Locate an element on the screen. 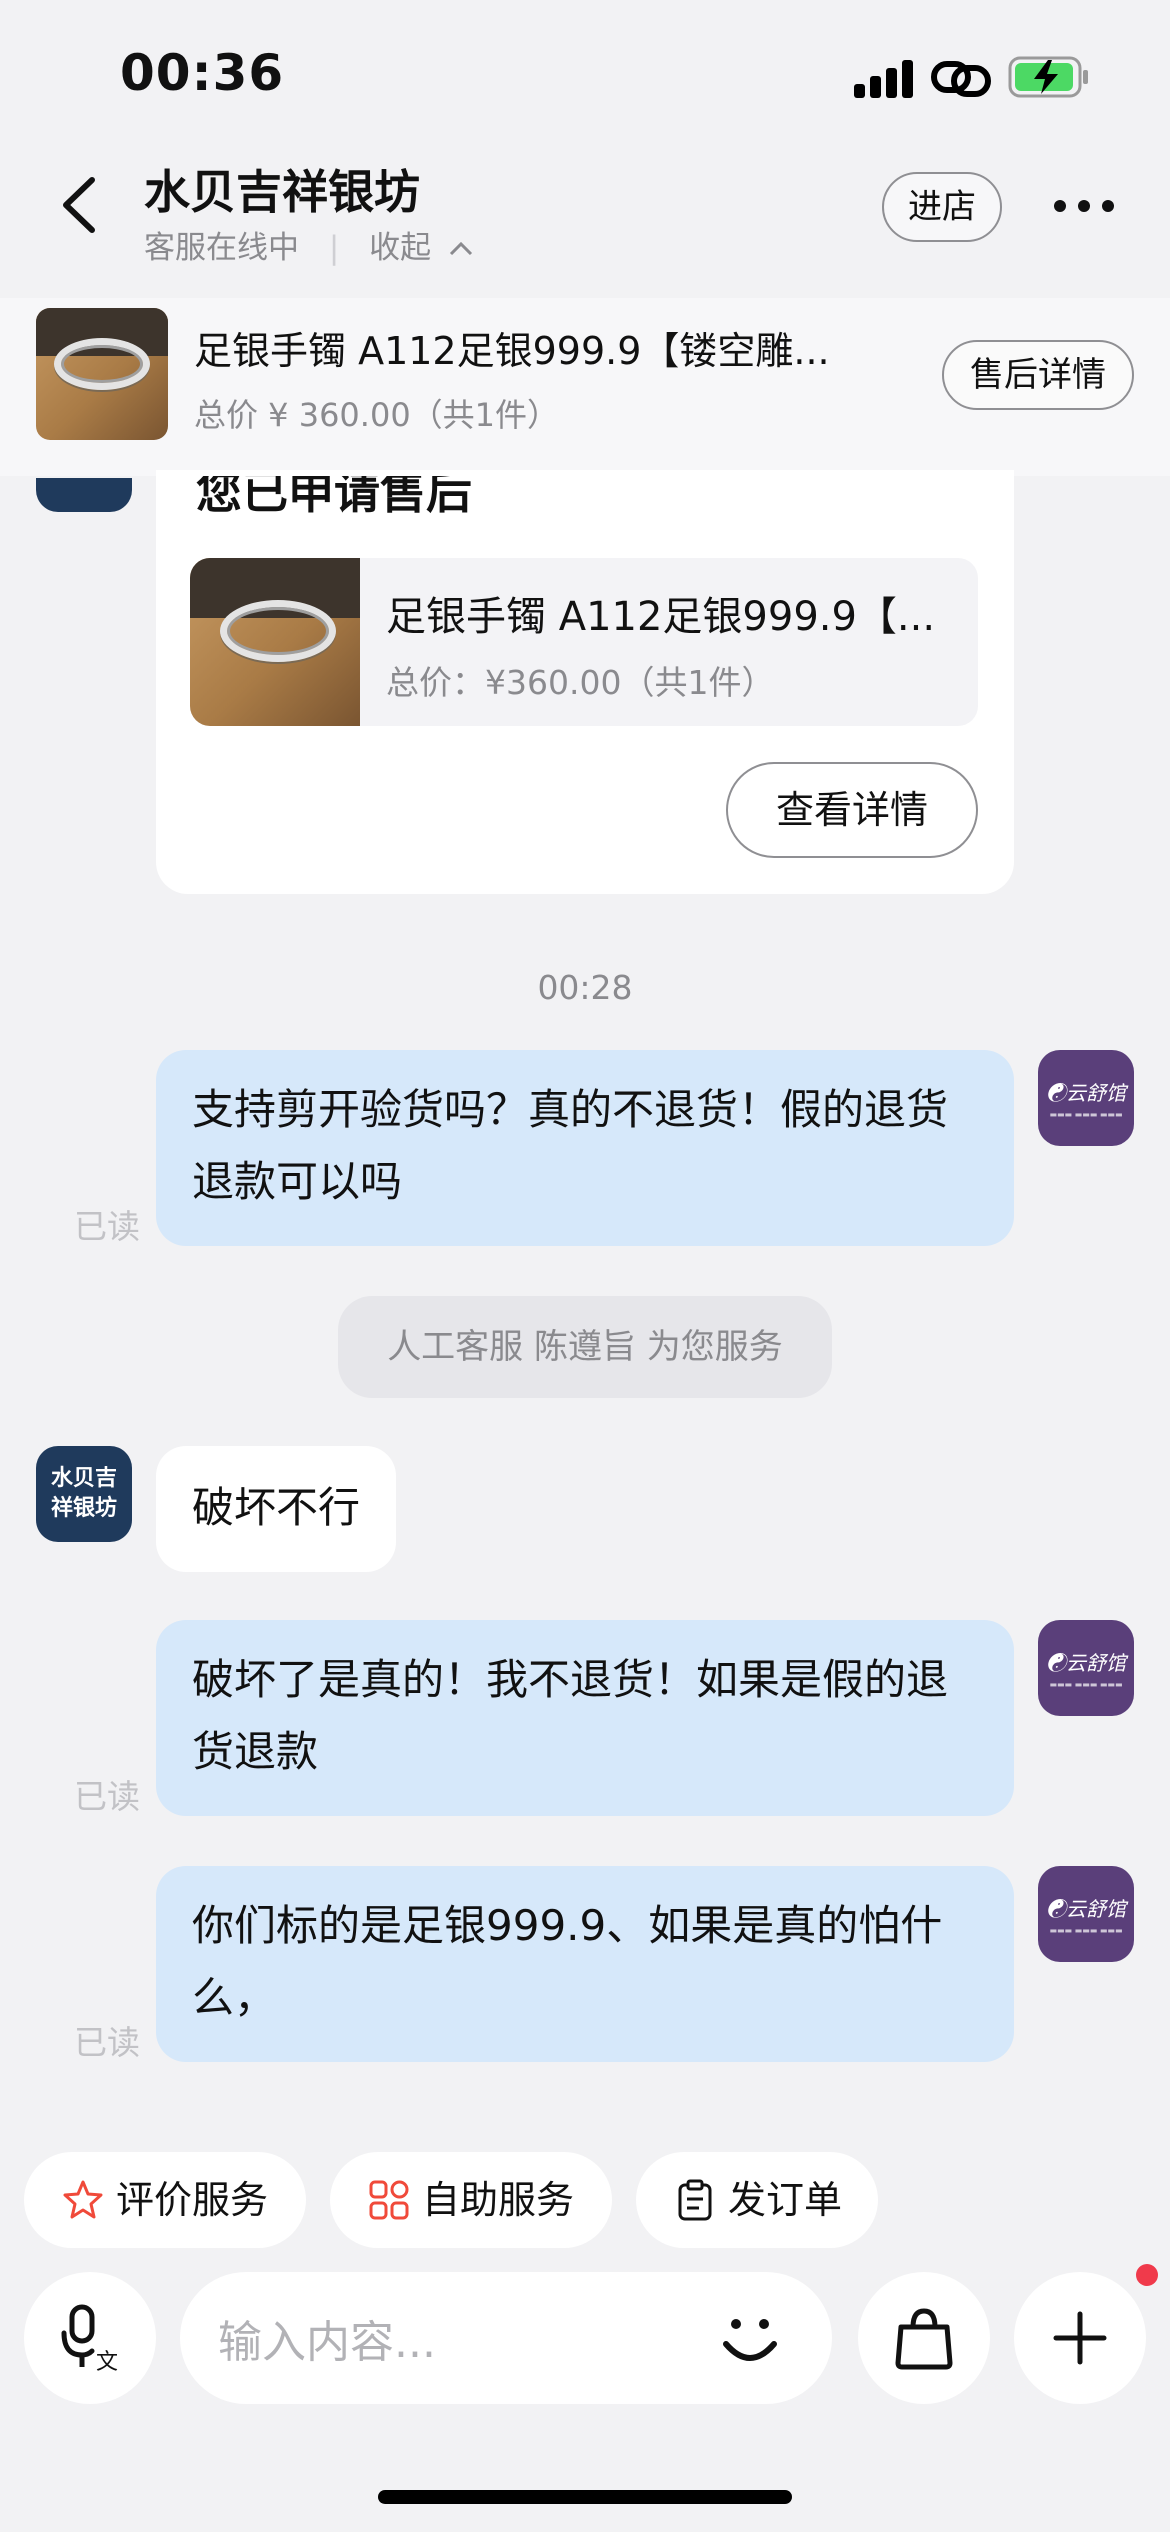  notification-dot is located at coordinates (1147, 2275).